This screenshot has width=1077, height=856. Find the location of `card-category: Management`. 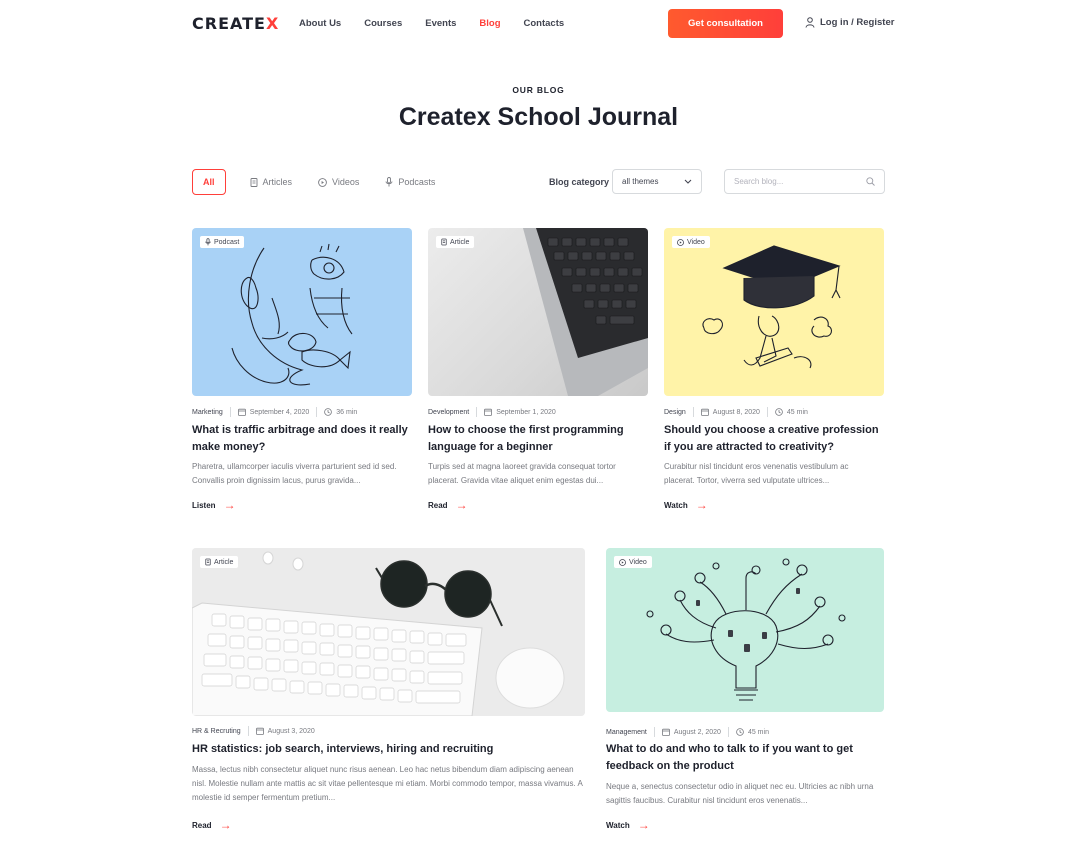

card-category: Management is located at coordinates (626, 732).